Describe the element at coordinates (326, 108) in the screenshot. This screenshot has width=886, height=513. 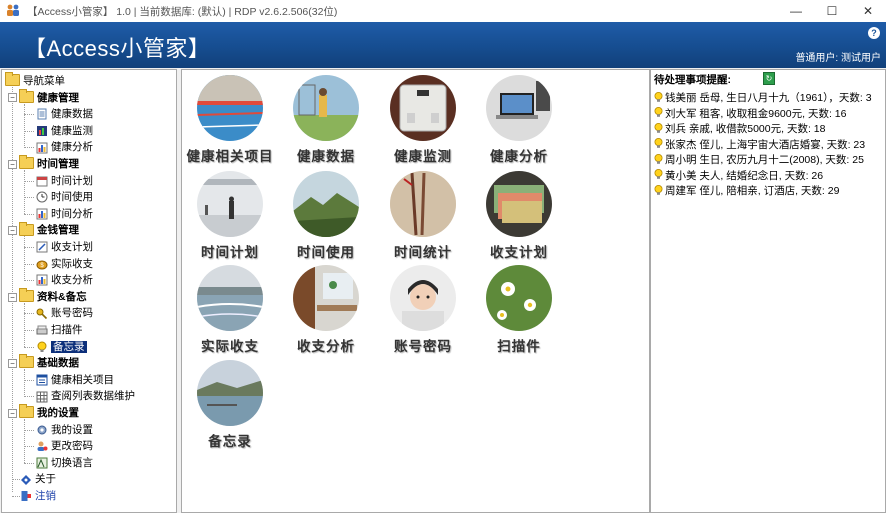
I see `tennis-player-icon` at that location.